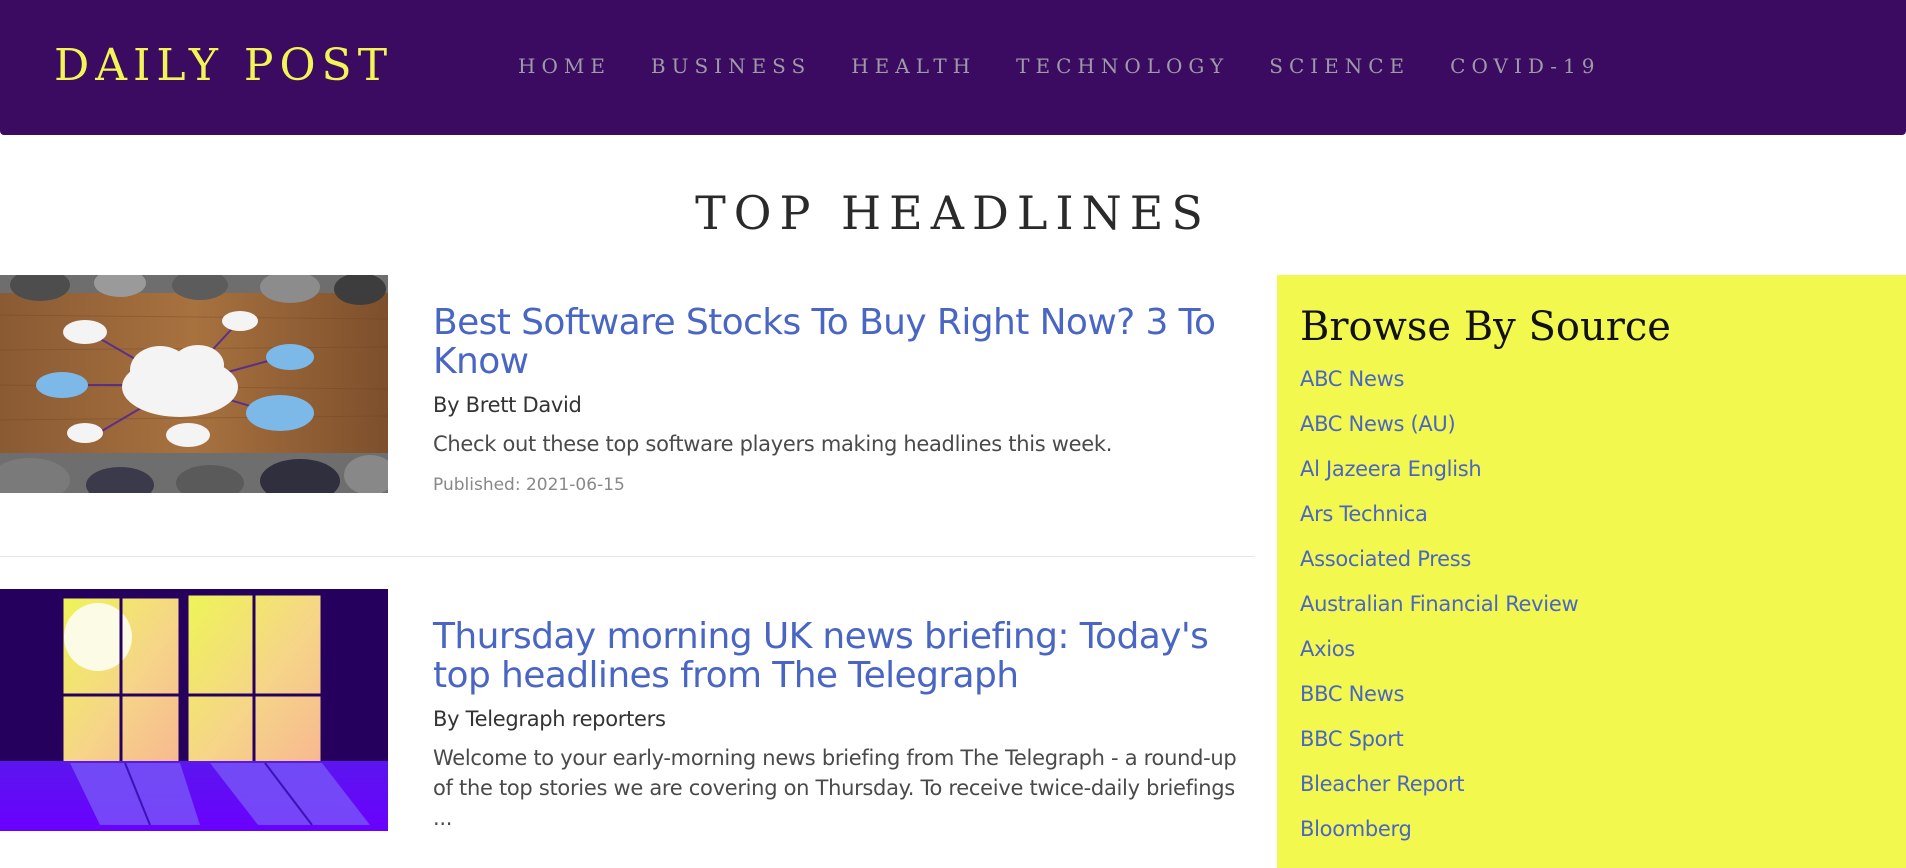 The image size is (1906, 868). What do you see at coordinates (1439, 387) in the screenshot?
I see `list-item: ABC News` at bounding box center [1439, 387].